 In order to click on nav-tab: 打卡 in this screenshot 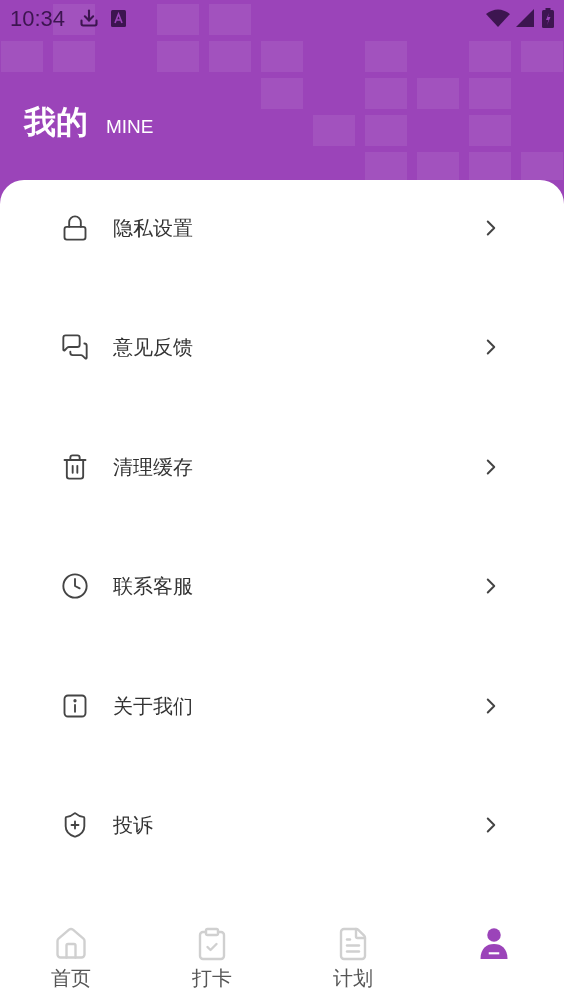, I will do `click(211, 960)`.